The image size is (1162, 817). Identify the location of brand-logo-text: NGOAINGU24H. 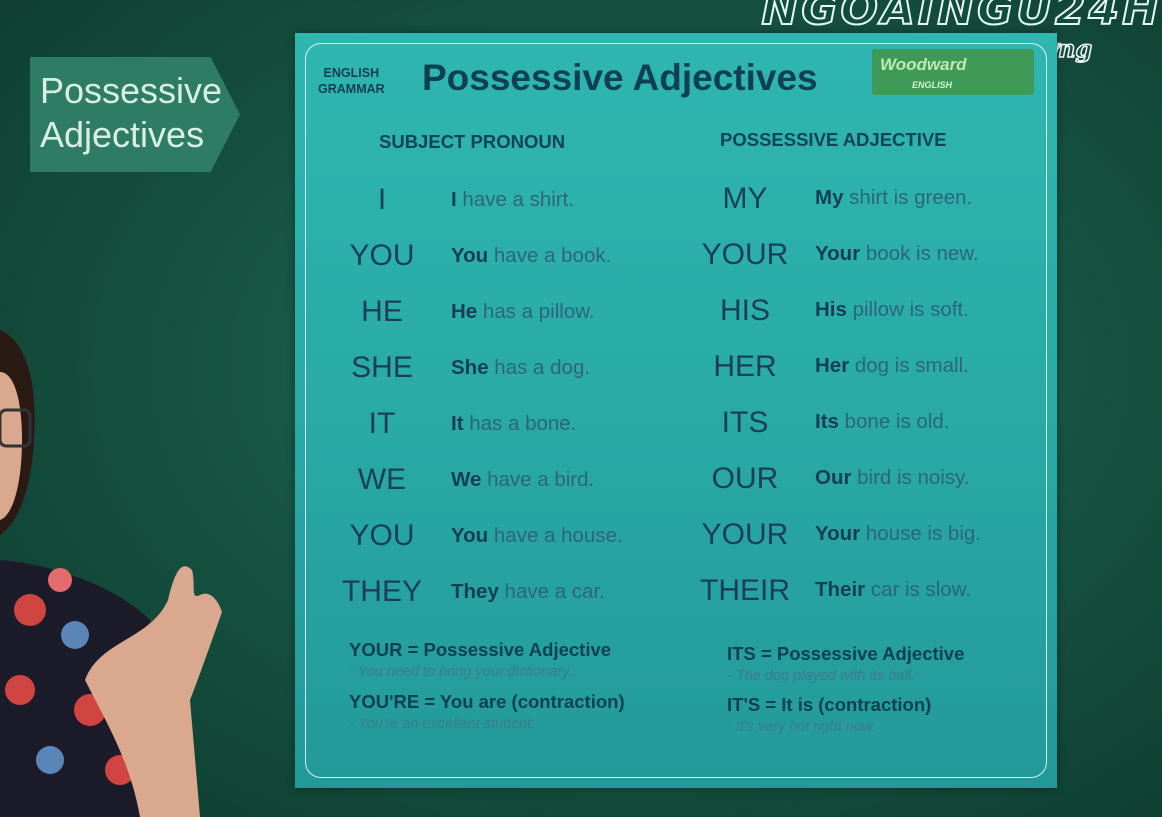
(961, 18).